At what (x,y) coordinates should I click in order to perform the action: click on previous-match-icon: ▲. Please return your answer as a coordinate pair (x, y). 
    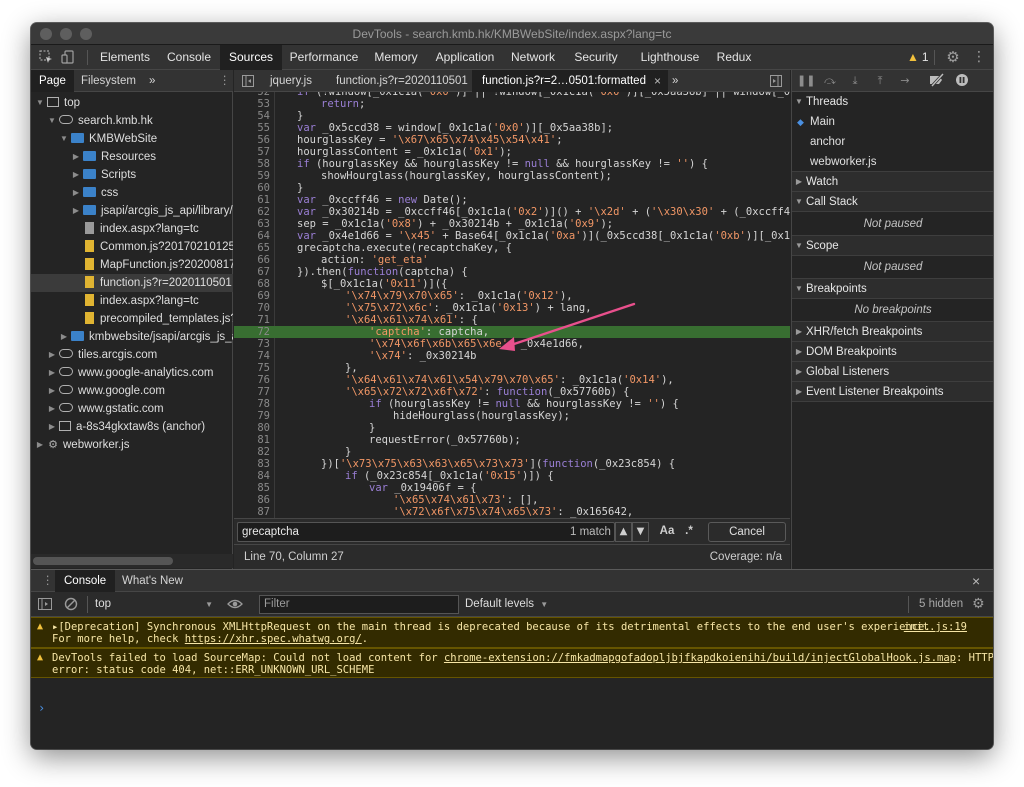
    Looking at the image, I should click on (623, 532).